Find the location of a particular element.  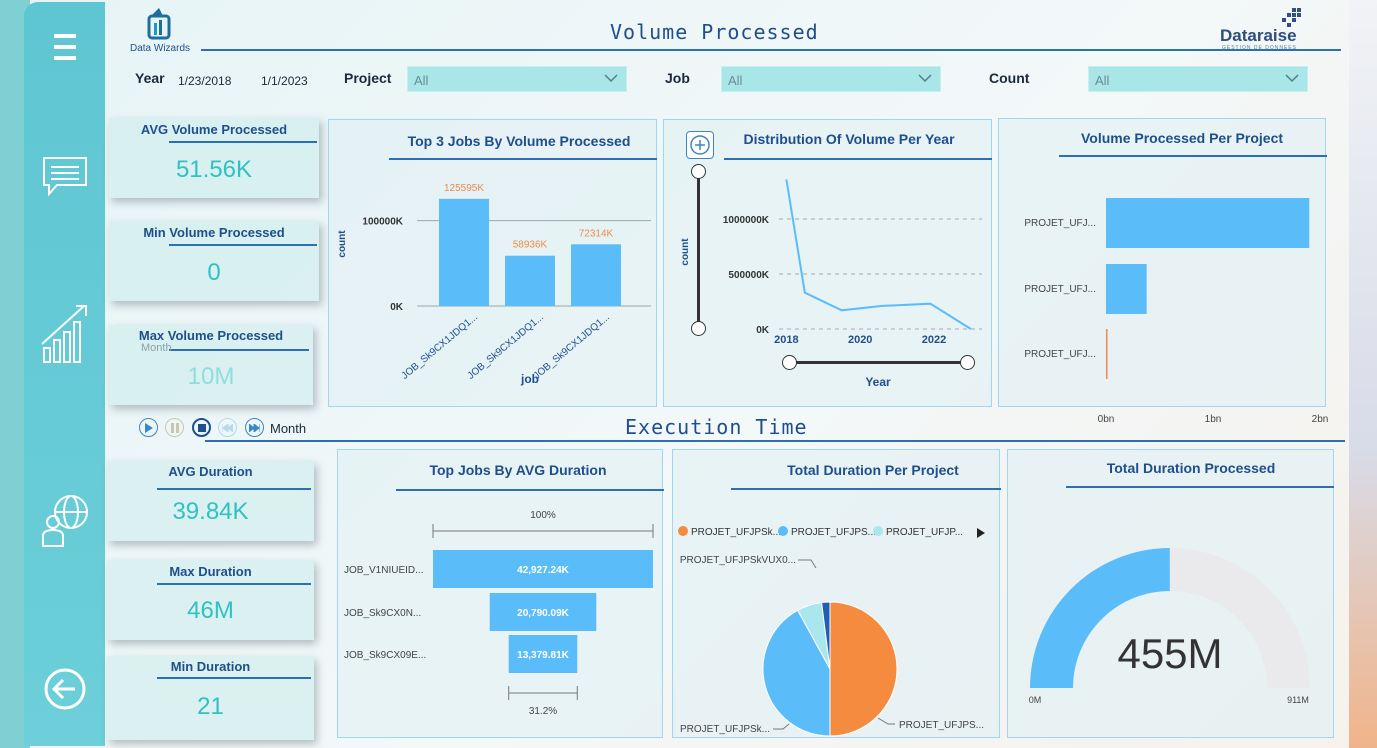

pause-button is located at coordinates (174, 427).